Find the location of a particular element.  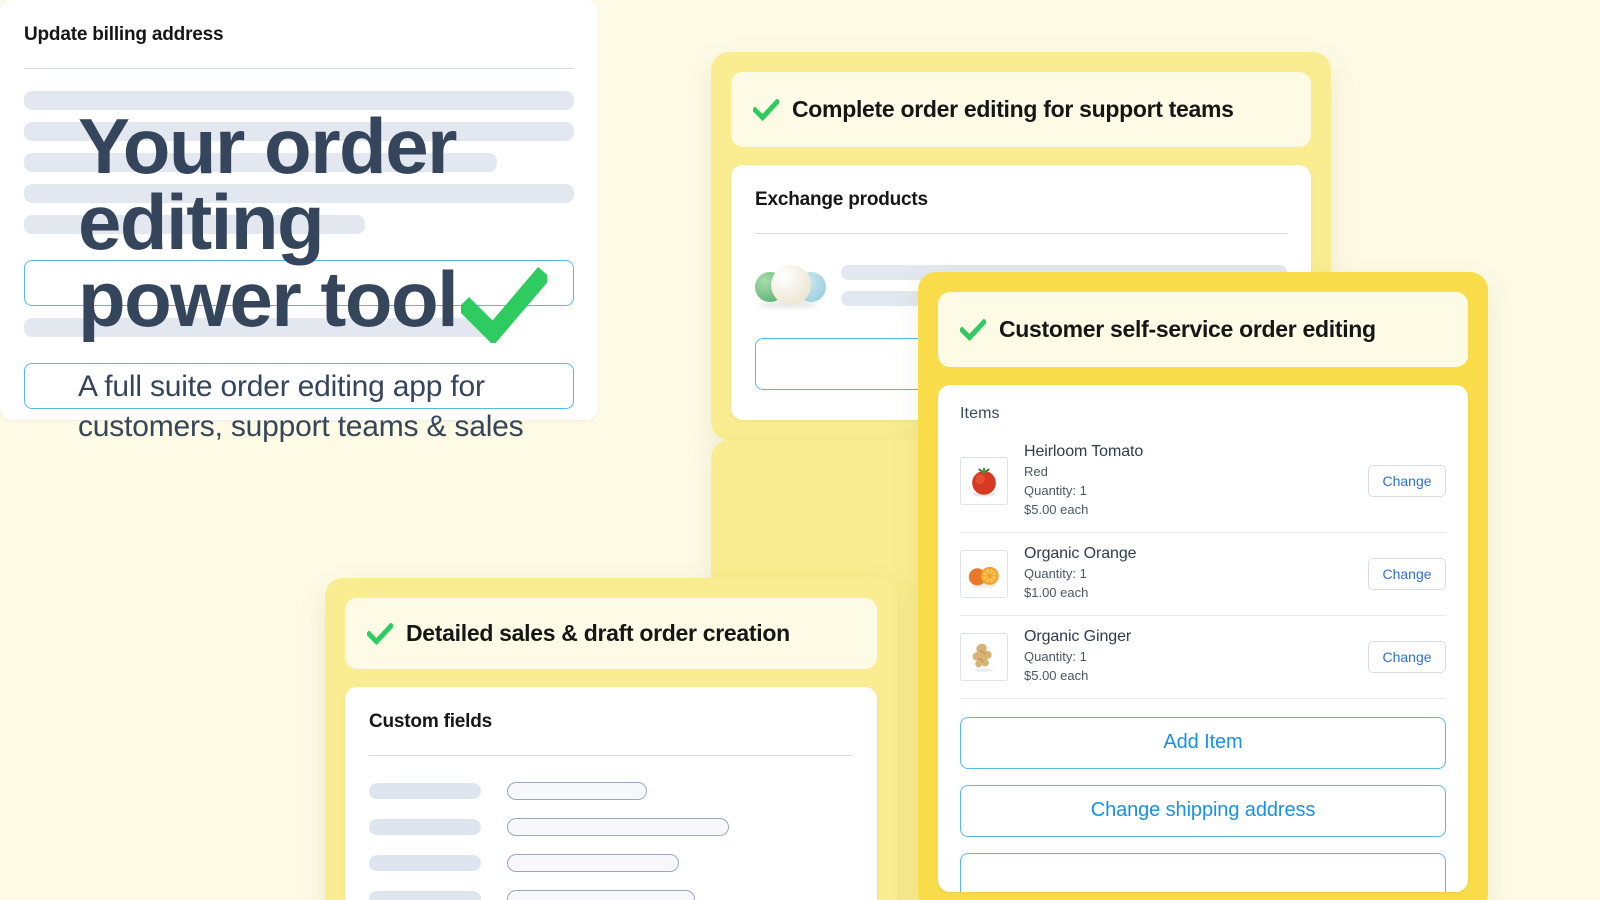

item-details: Organic Orange Quantity: 1 $1.00 each is located at coordinates (1188, 574).